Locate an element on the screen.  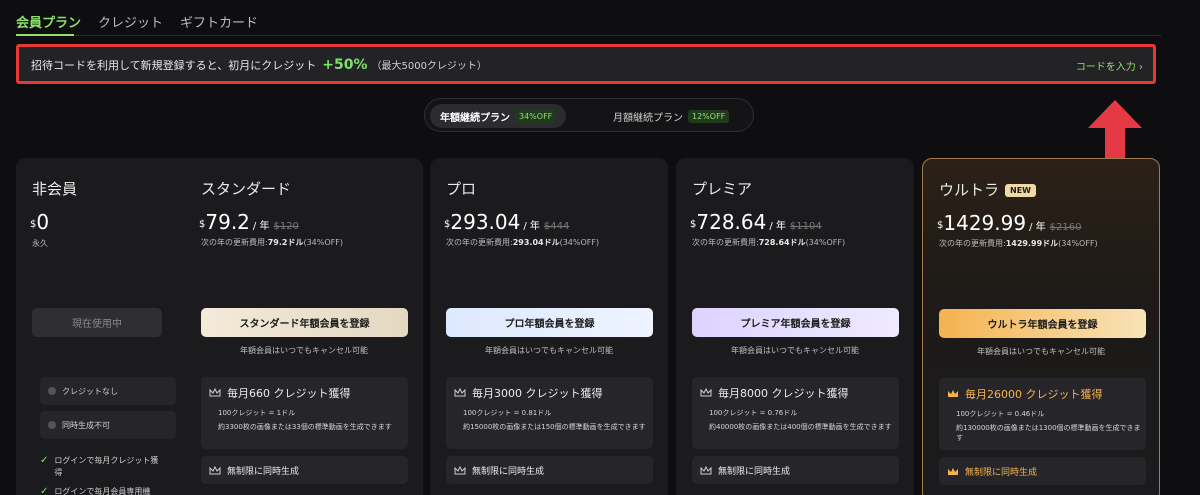
feature-no-credits: クレジットなし is located at coordinates (108, 391).